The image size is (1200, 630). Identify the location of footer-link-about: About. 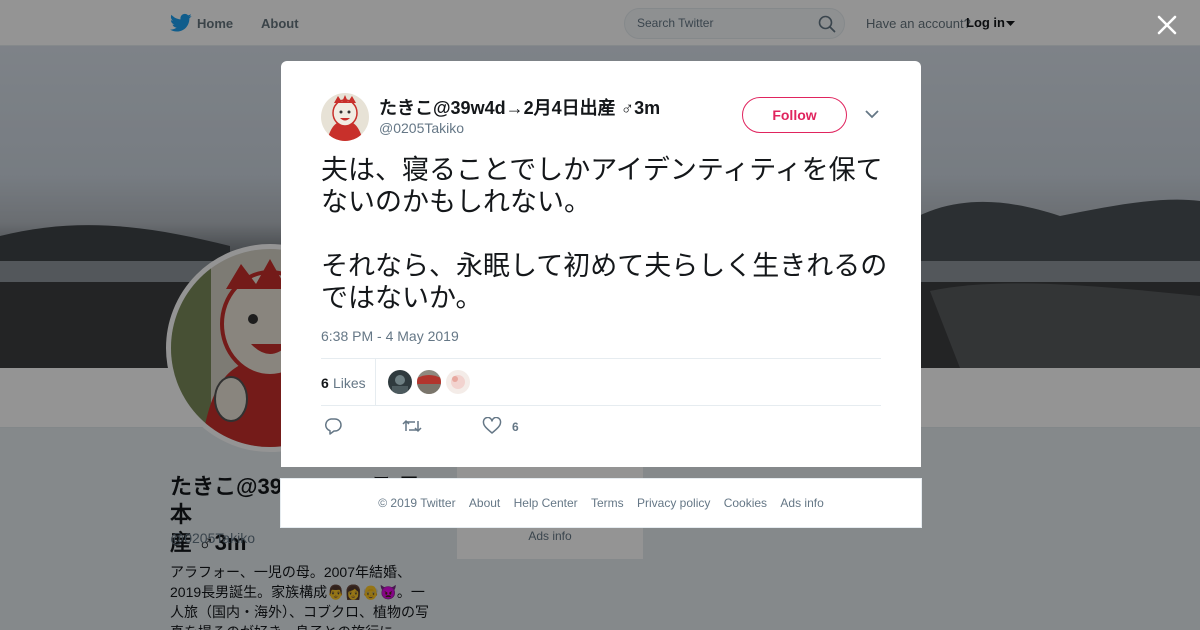
(484, 503).